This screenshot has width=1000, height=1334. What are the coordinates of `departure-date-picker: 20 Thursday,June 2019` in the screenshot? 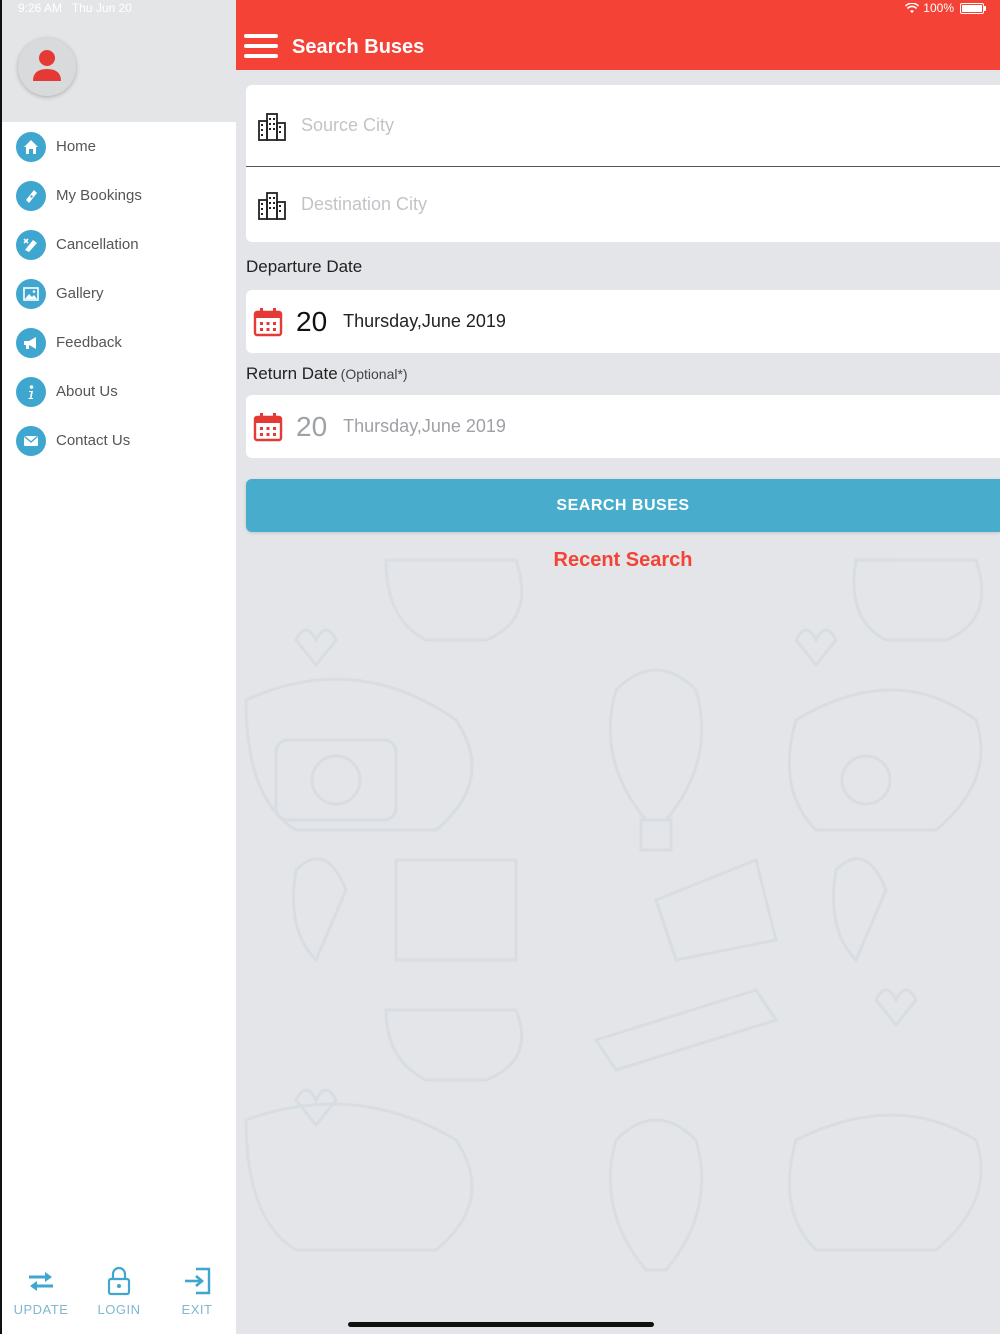 It's located at (623, 321).